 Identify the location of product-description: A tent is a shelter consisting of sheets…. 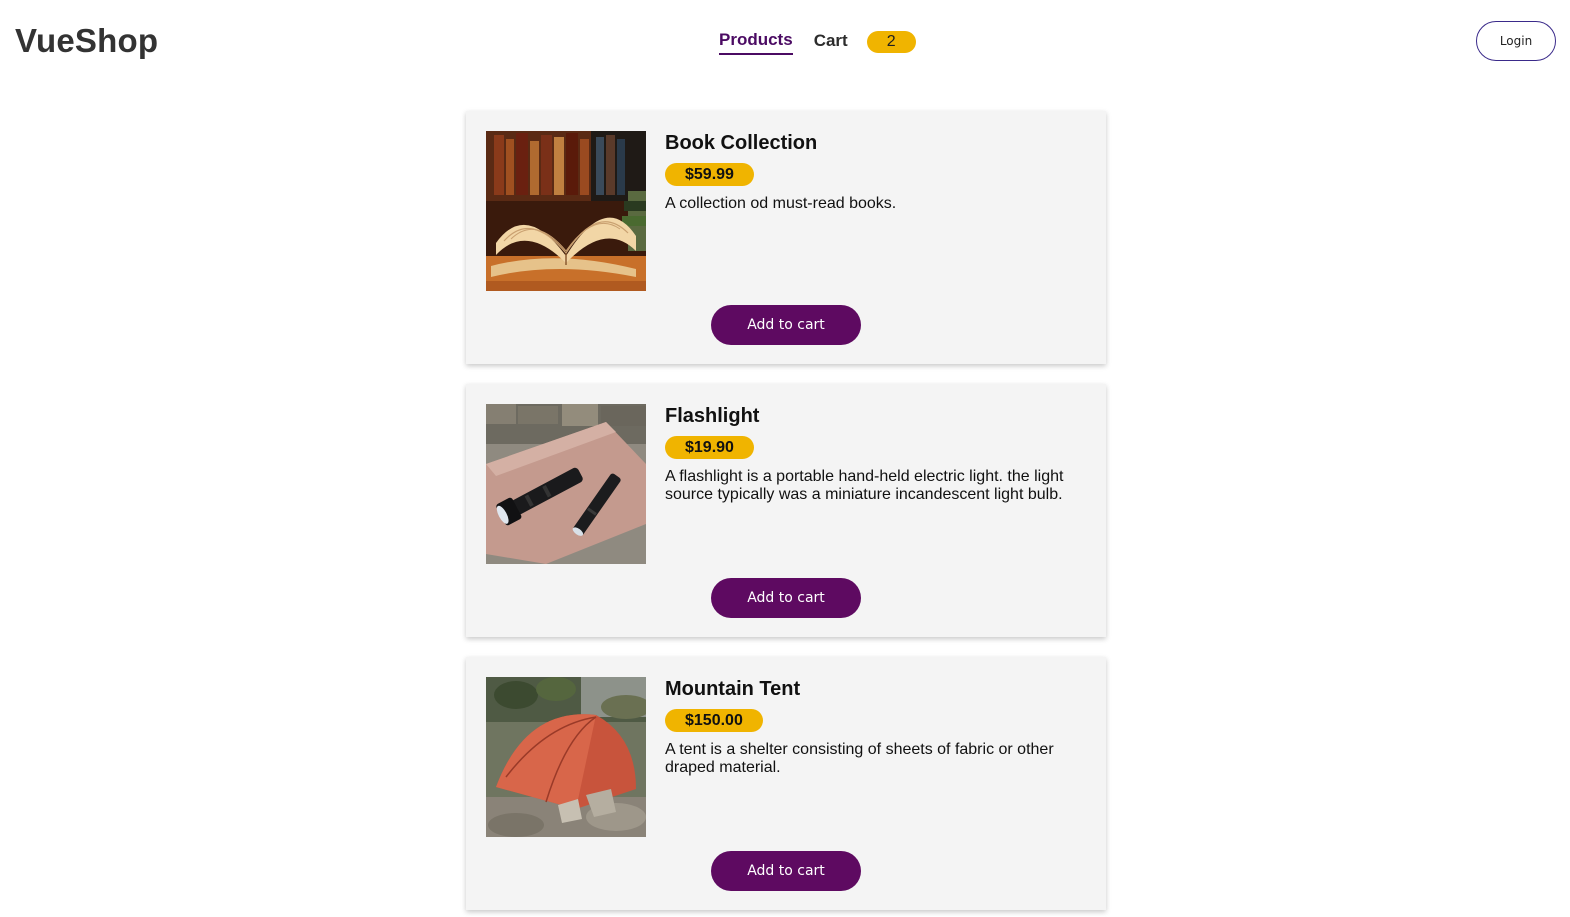
(859, 758).